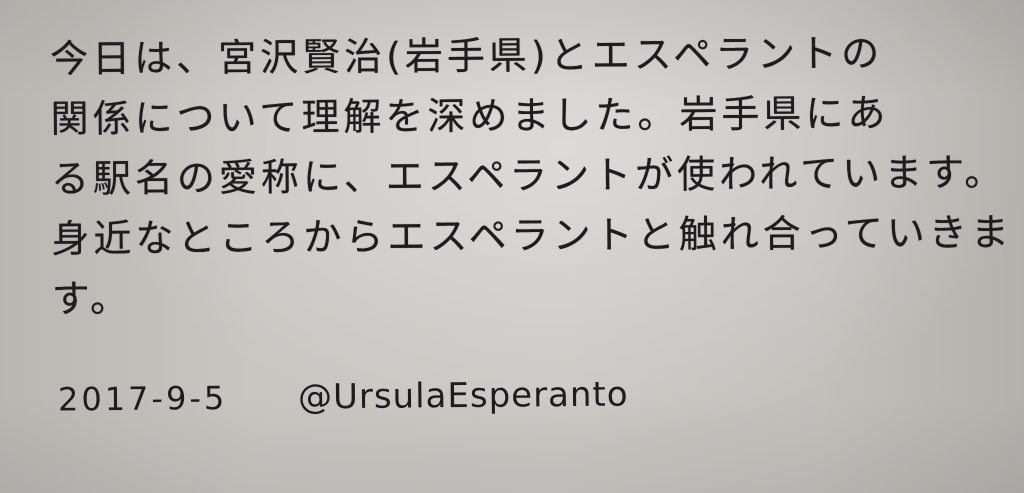 The image size is (1024, 493). What do you see at coordinates (466, 56) in the screenshot?
I see `note-line: 今日は、宮沢賢治(岩手県)とエスペラントの` at bounding box center [466, 56].